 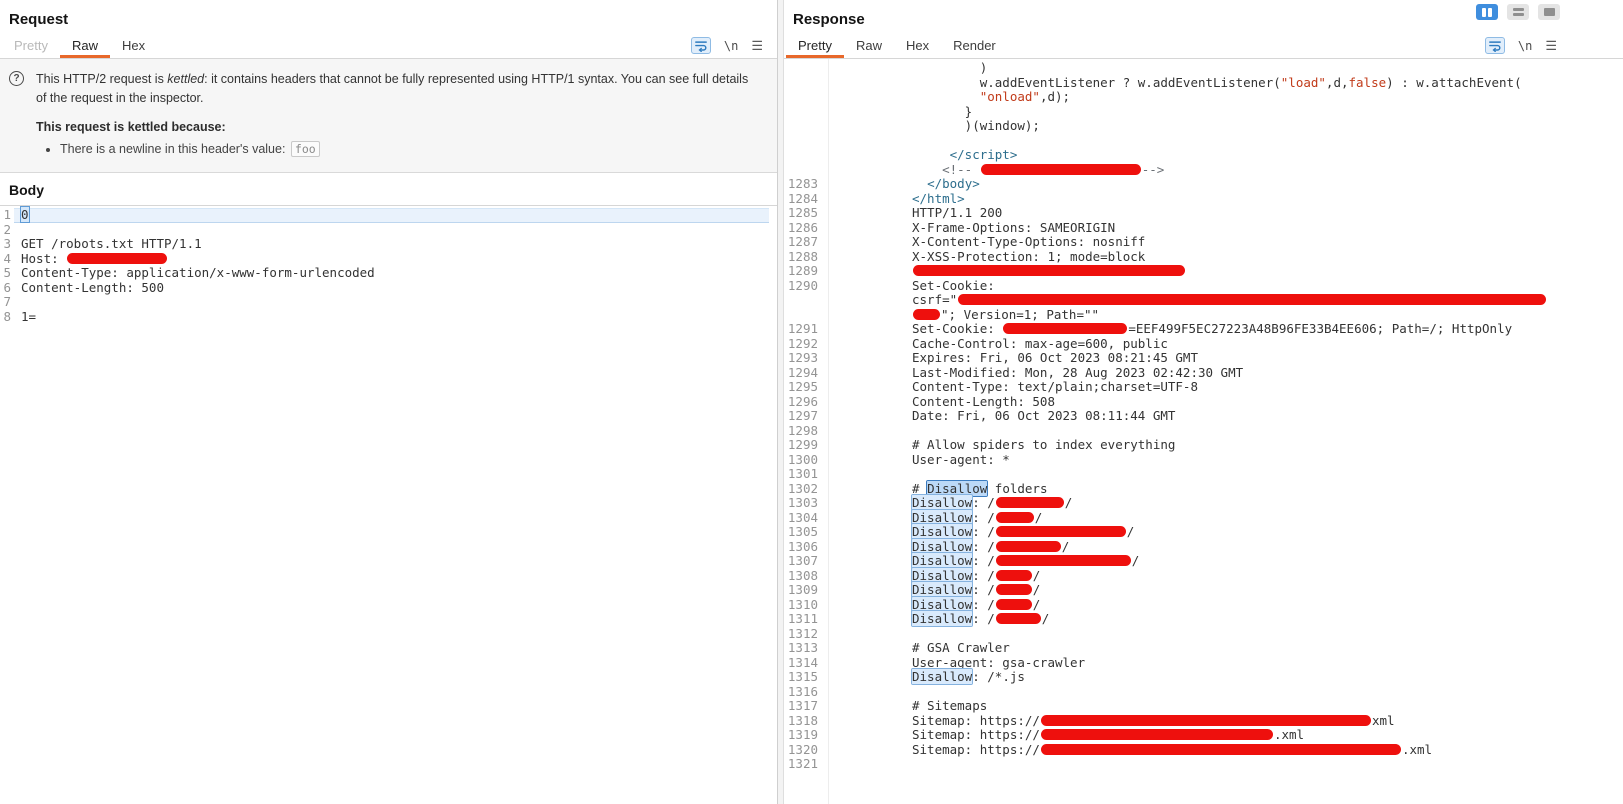 What do you see at coordinates (802, 502) in the screenshot?
I see `line-number: 1303` at bounding box center [802, 502].